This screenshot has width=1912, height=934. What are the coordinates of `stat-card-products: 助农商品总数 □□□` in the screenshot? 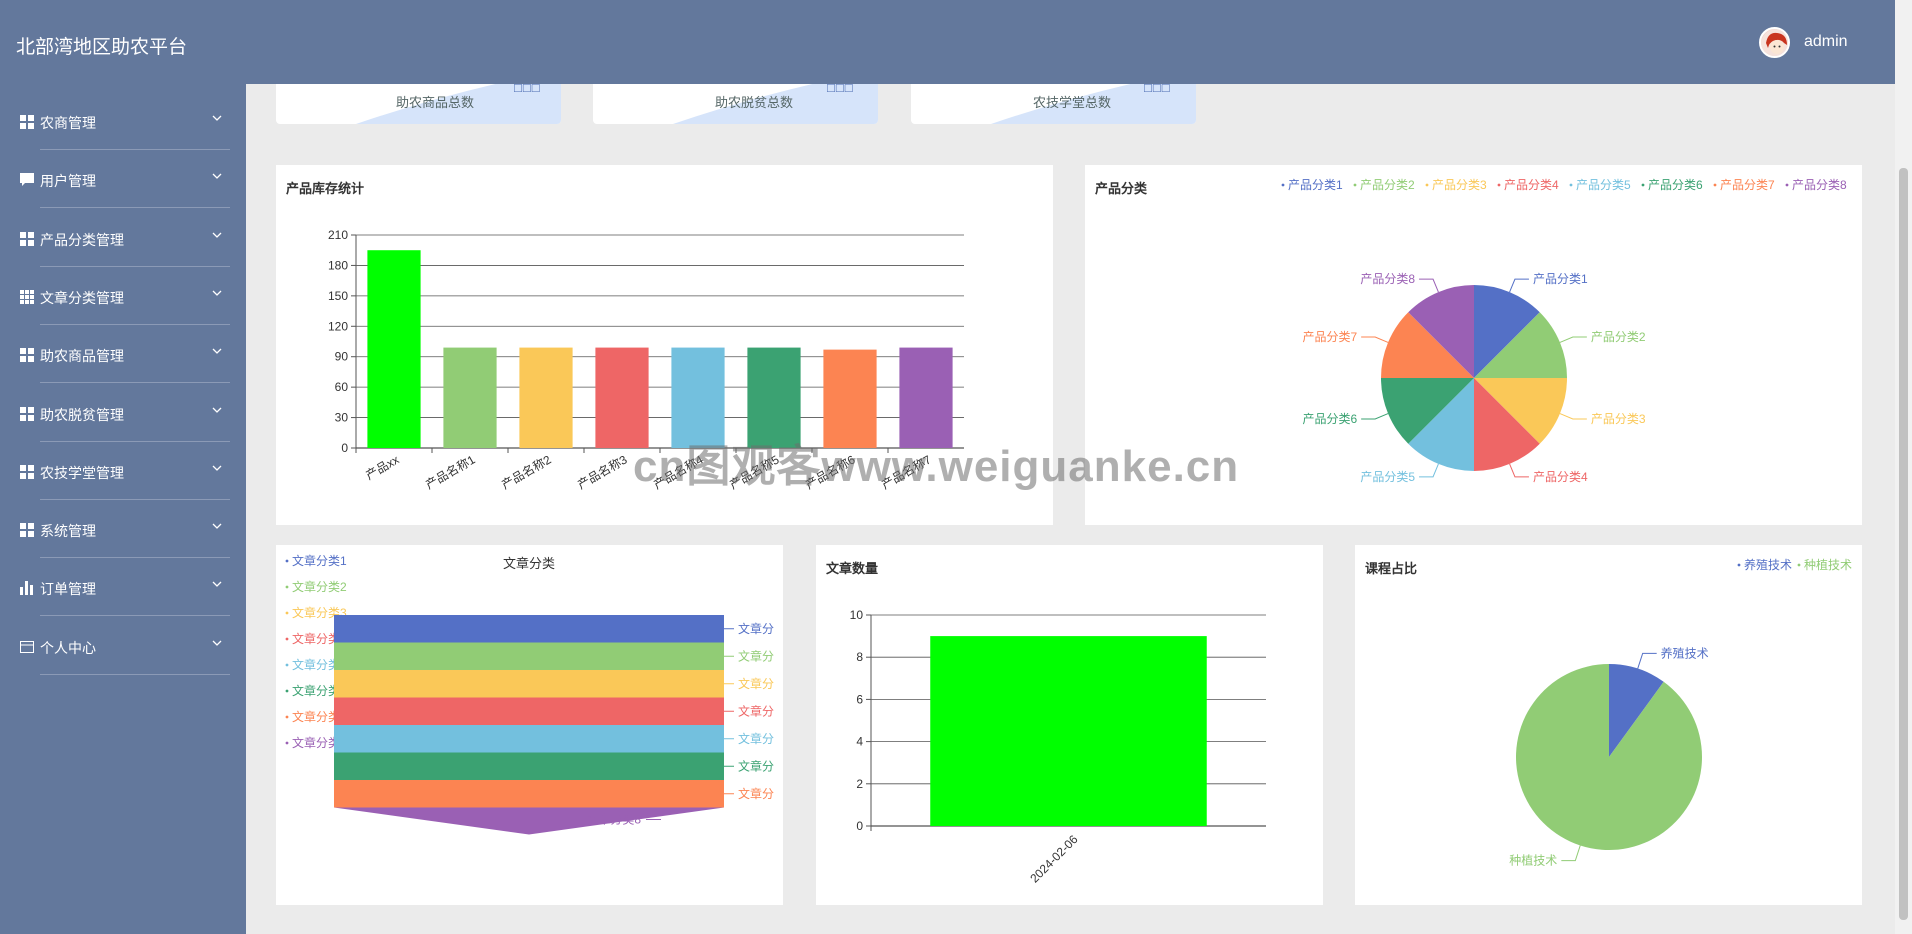 It's located at (418, 104).